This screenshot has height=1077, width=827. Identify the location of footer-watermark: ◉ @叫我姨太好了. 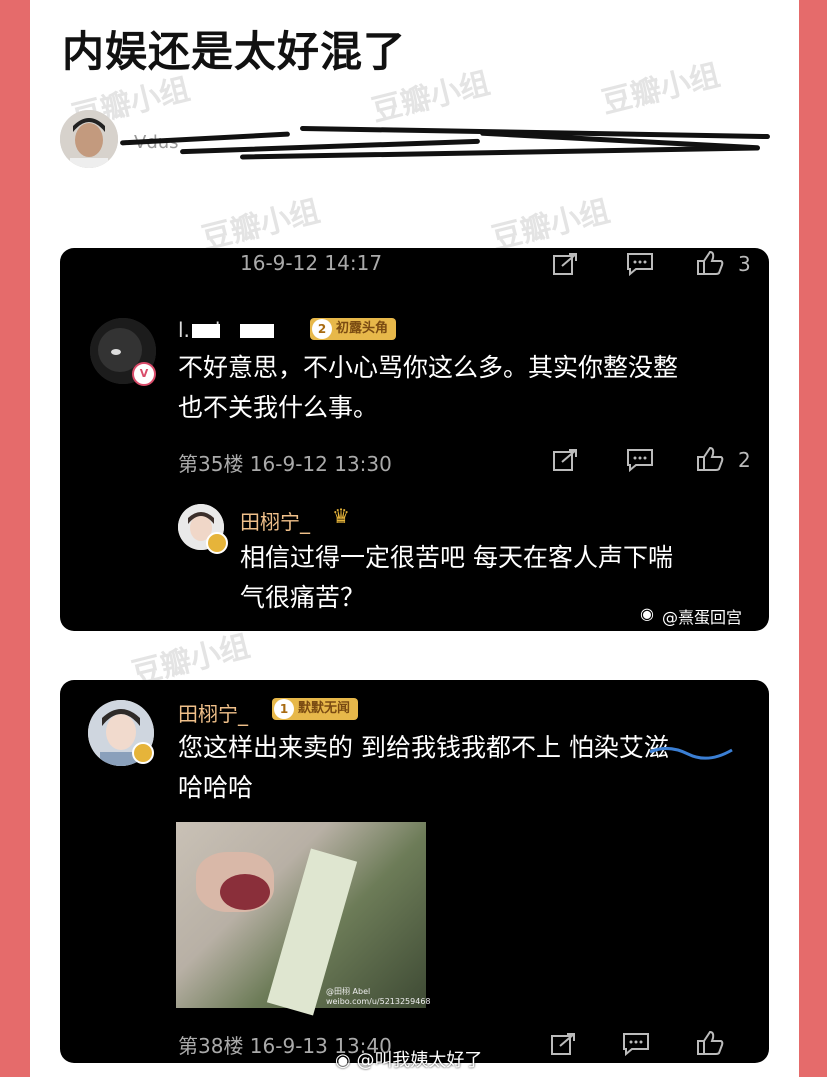
(409, 1060).